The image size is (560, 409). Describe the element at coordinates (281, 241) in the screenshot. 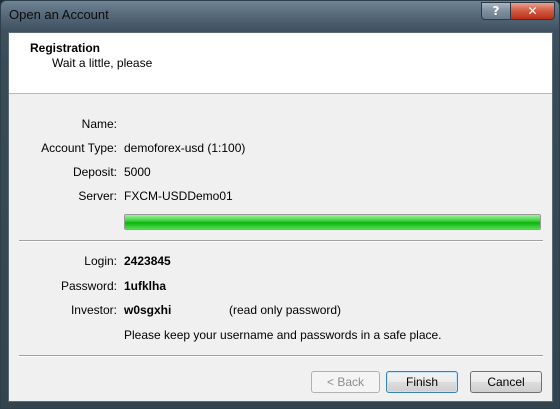

I see `section-divider` at that location.